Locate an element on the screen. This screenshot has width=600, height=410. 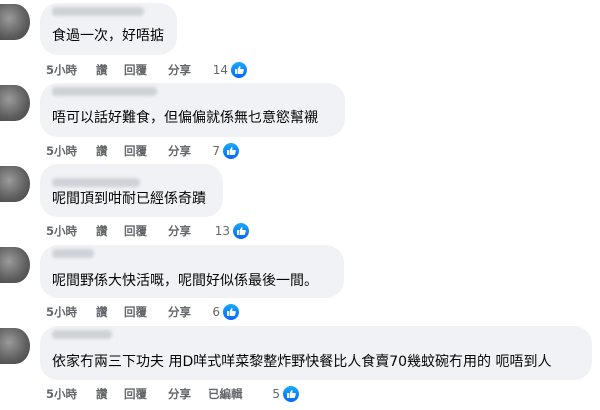
reaction-count: 14 is located at coordinates (230, 70).